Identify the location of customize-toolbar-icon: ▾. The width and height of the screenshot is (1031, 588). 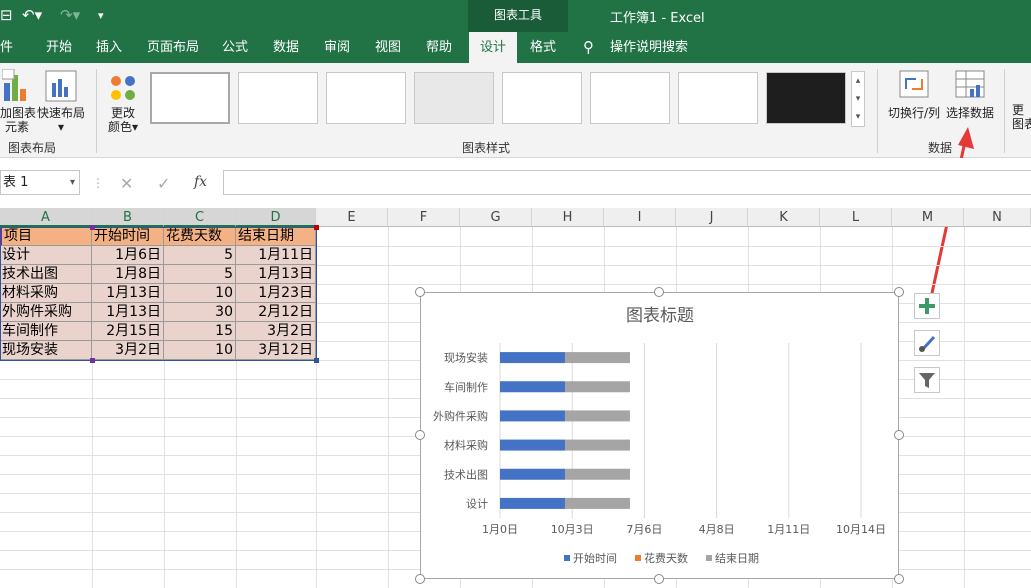
(101, 15).